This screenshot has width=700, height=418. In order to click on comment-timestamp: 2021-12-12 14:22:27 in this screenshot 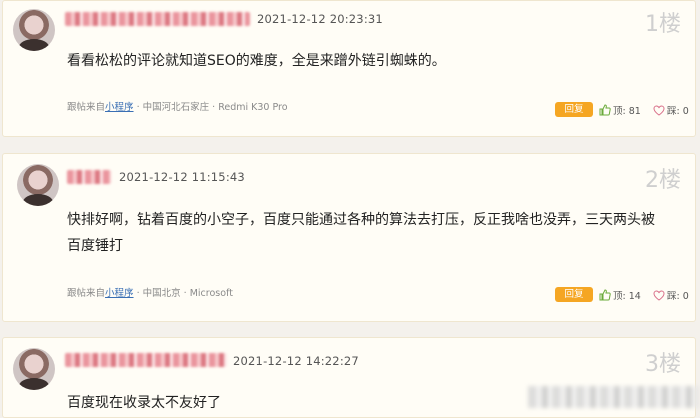, I will do `click(296, 361)`.